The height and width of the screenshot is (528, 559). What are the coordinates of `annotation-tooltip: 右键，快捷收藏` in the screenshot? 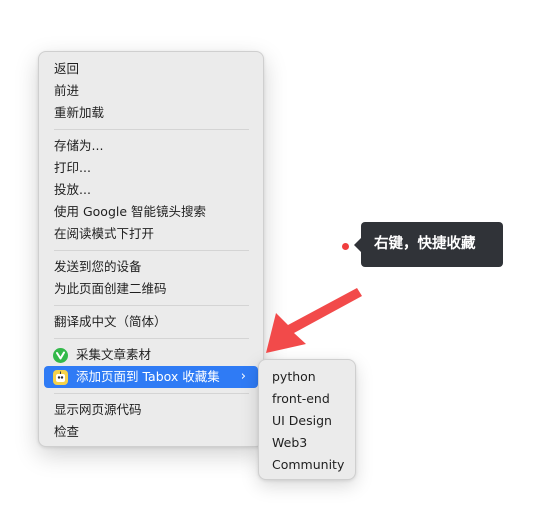 It's located at (428, 244).